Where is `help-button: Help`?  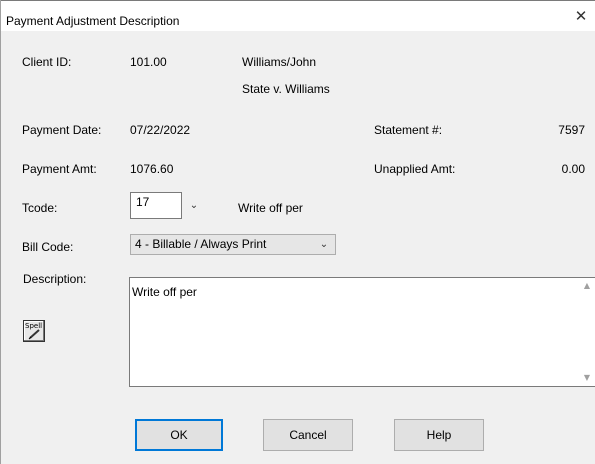
help-button: Help is located at coordinates (439, 435).